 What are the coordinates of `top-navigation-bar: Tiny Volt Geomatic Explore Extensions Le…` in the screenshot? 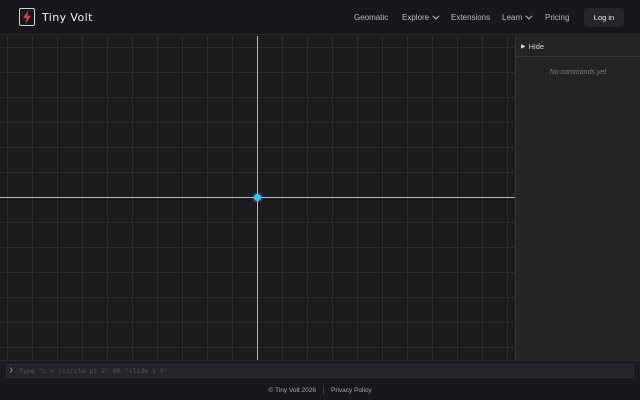 It's located at (320, 17).